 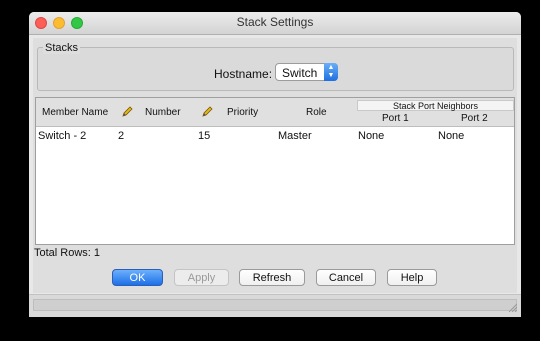 I want to click on apply-button: Apply, so click(x=201, y=277).